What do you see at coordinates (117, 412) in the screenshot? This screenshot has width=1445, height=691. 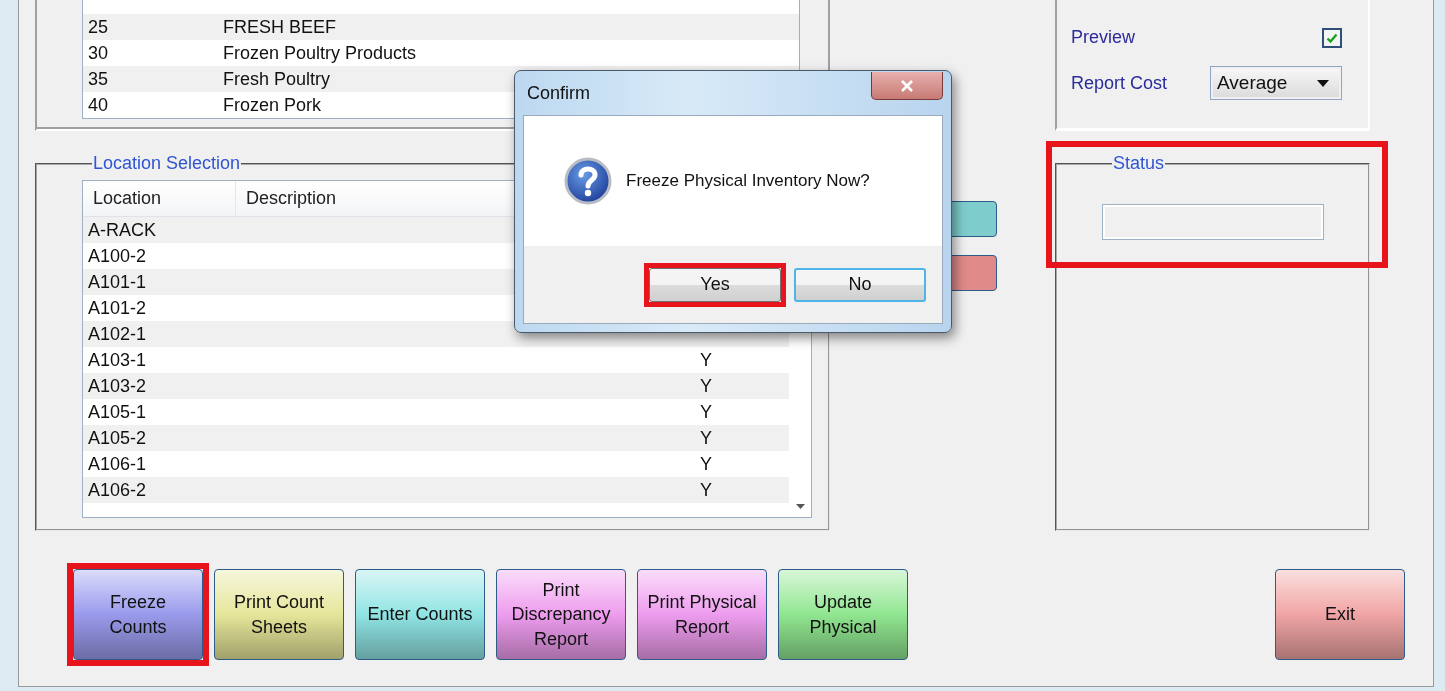 I see `table-cell-text: A105-1` at bounding box center [117, 412].